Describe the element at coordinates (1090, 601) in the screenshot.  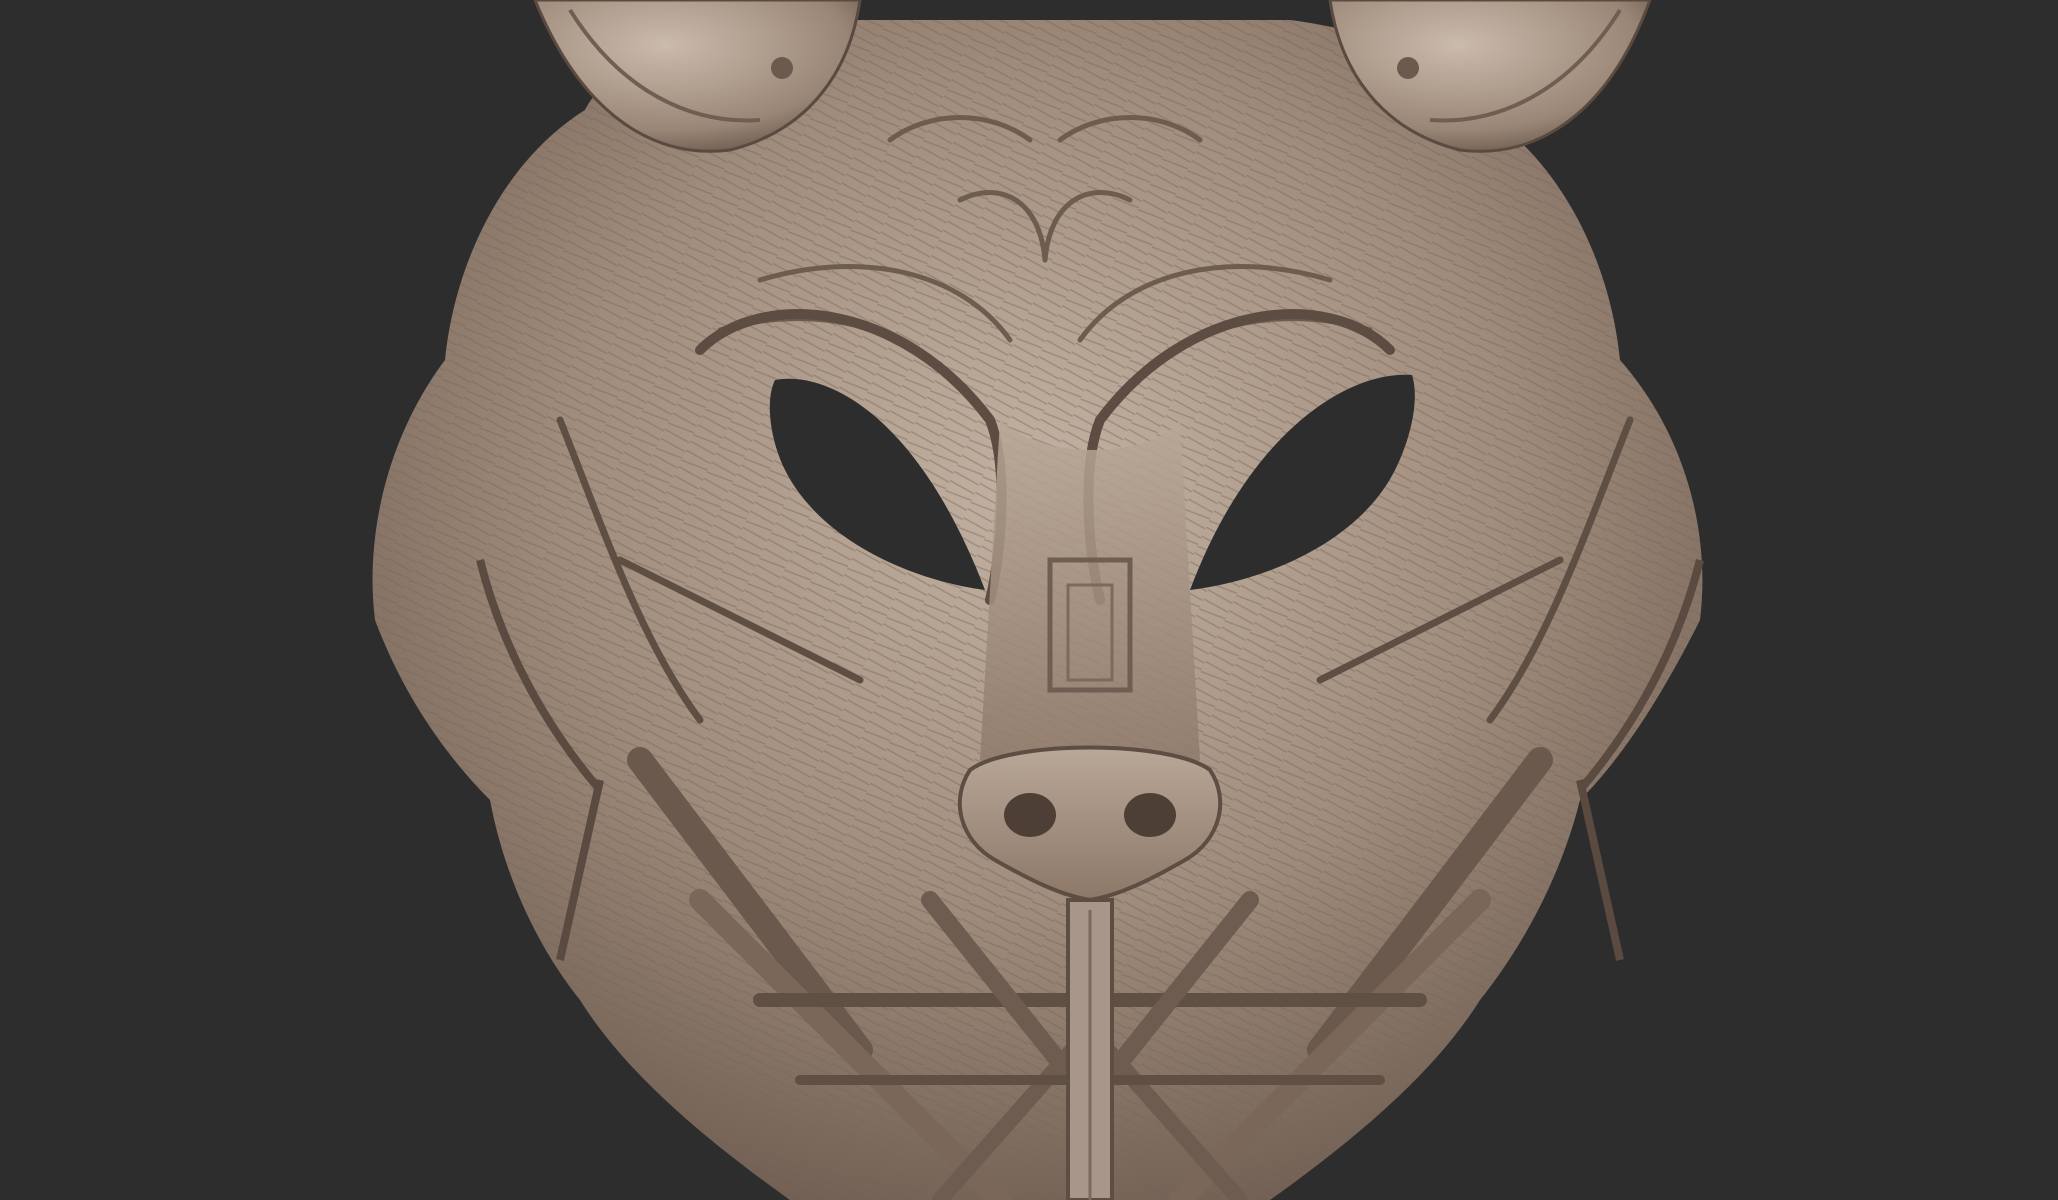
I see `nose-bridge` at that location.